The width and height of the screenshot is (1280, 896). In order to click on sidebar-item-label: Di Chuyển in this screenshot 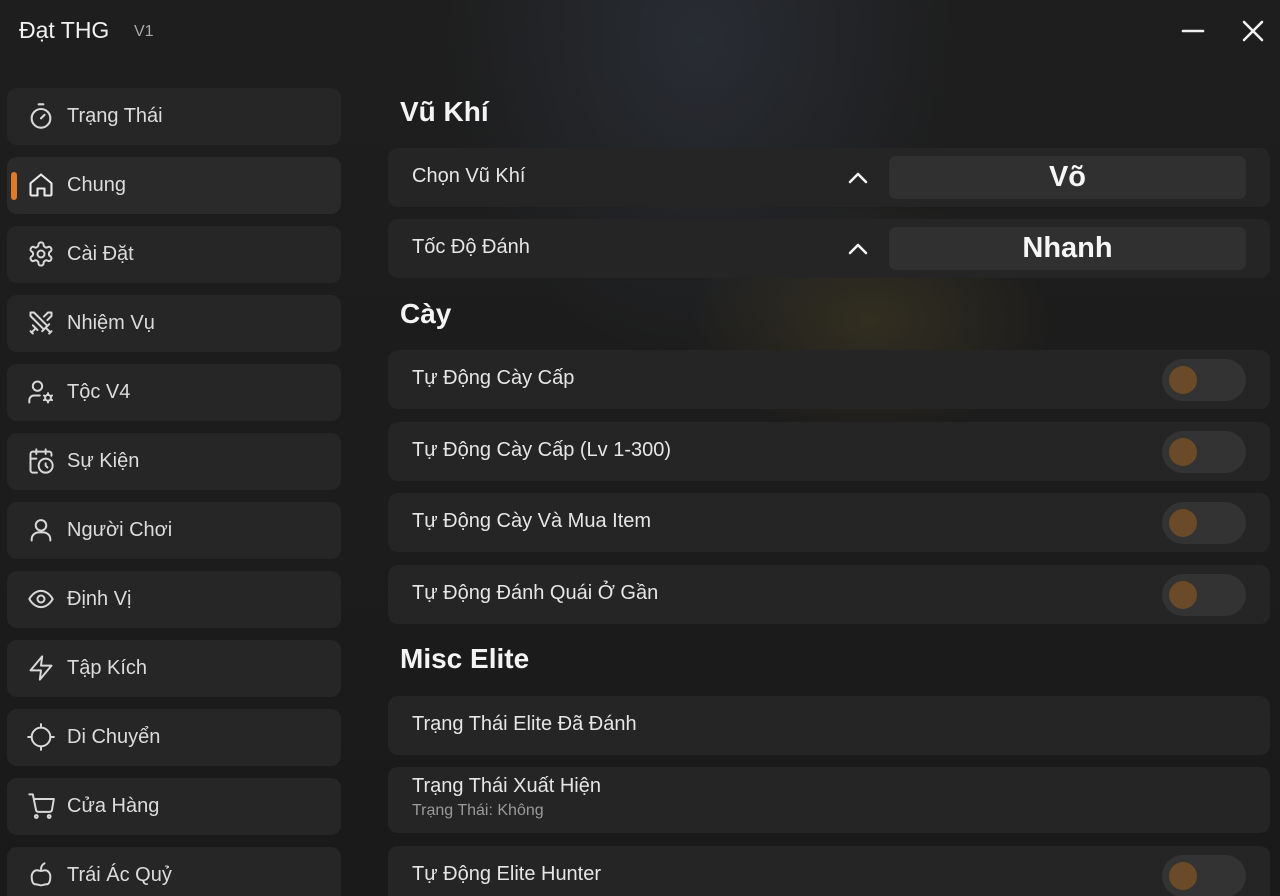, I will do `click(114, 737)`.